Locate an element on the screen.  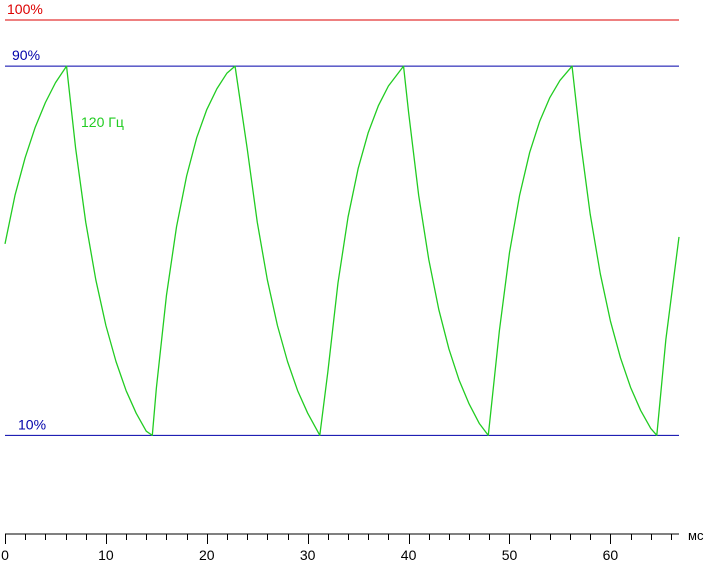
x-tick-label: 0 is located at coordinates (5, 554).